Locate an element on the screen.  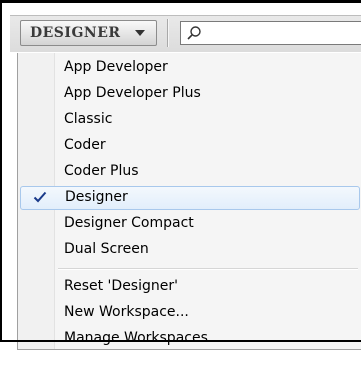
menu-item-label: Coder Plus is located at coordinates (101, 171).